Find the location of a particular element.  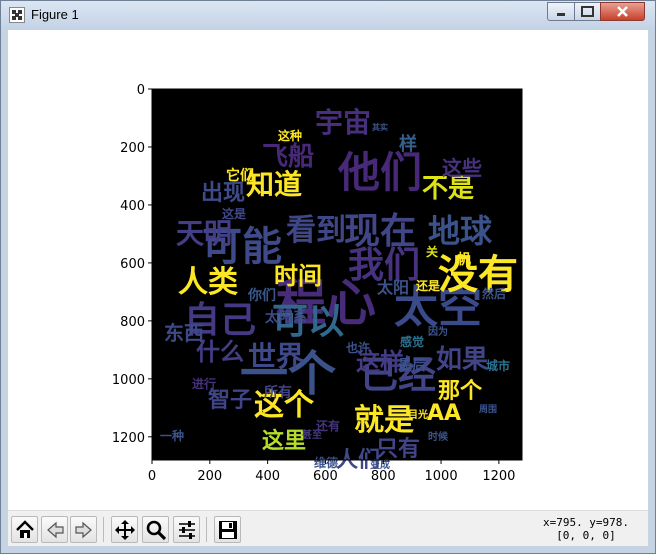

figure-app-icon is located at coordinates (17, 15).